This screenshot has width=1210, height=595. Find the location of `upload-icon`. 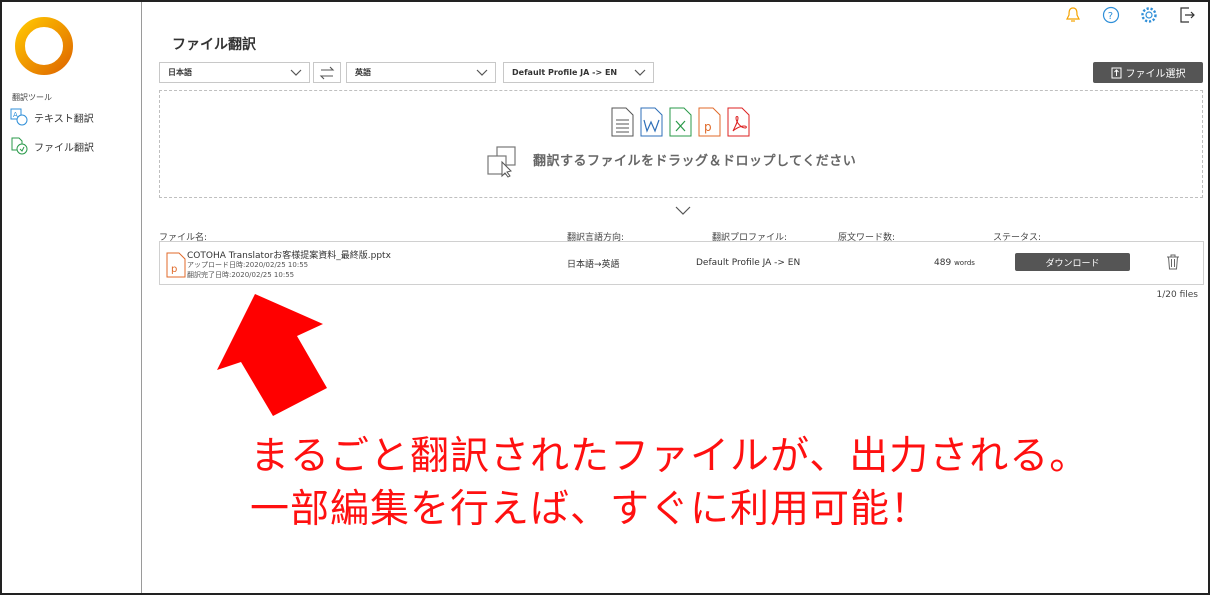

upload-icon is located at coordinates (1116, 72).